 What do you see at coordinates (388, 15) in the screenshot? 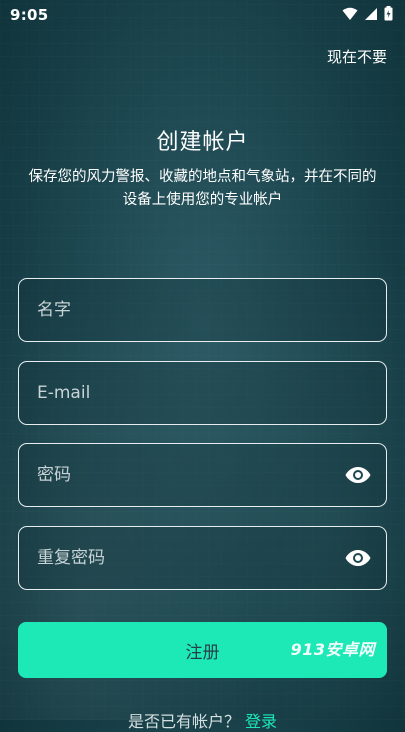
I see `battery-icon` at bounding box center [388, 15].